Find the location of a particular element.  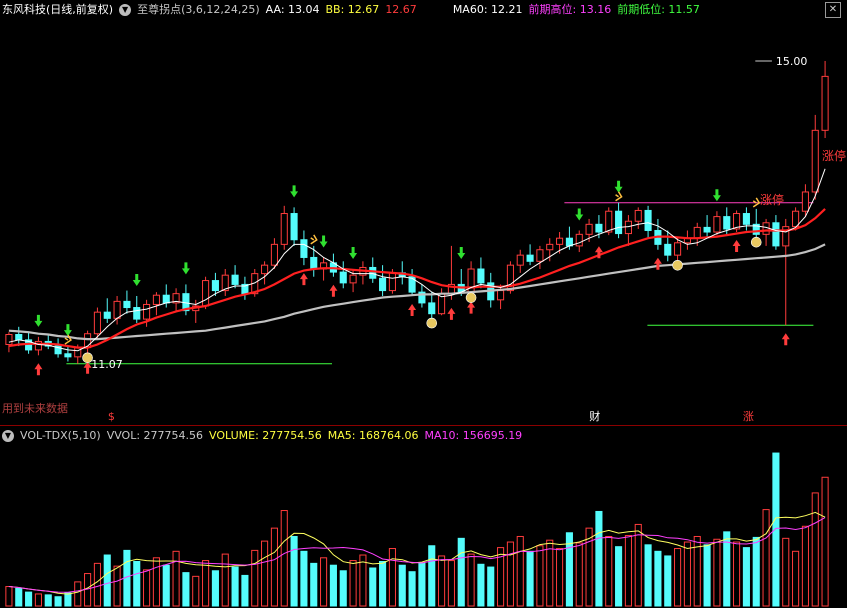

volume-indicator-name: VOL-TDX(5,10) is located at coordinates (60, 436).